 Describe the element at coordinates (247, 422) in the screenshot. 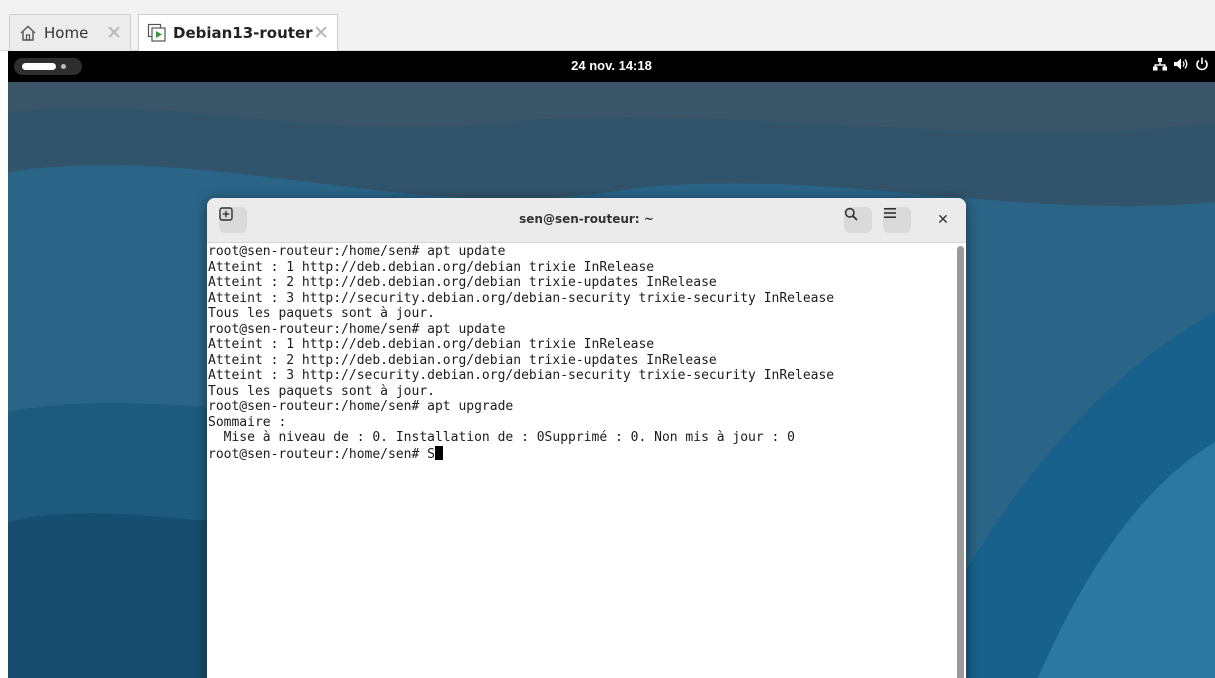

I see `terminal-line: Sommaire :` at that location.